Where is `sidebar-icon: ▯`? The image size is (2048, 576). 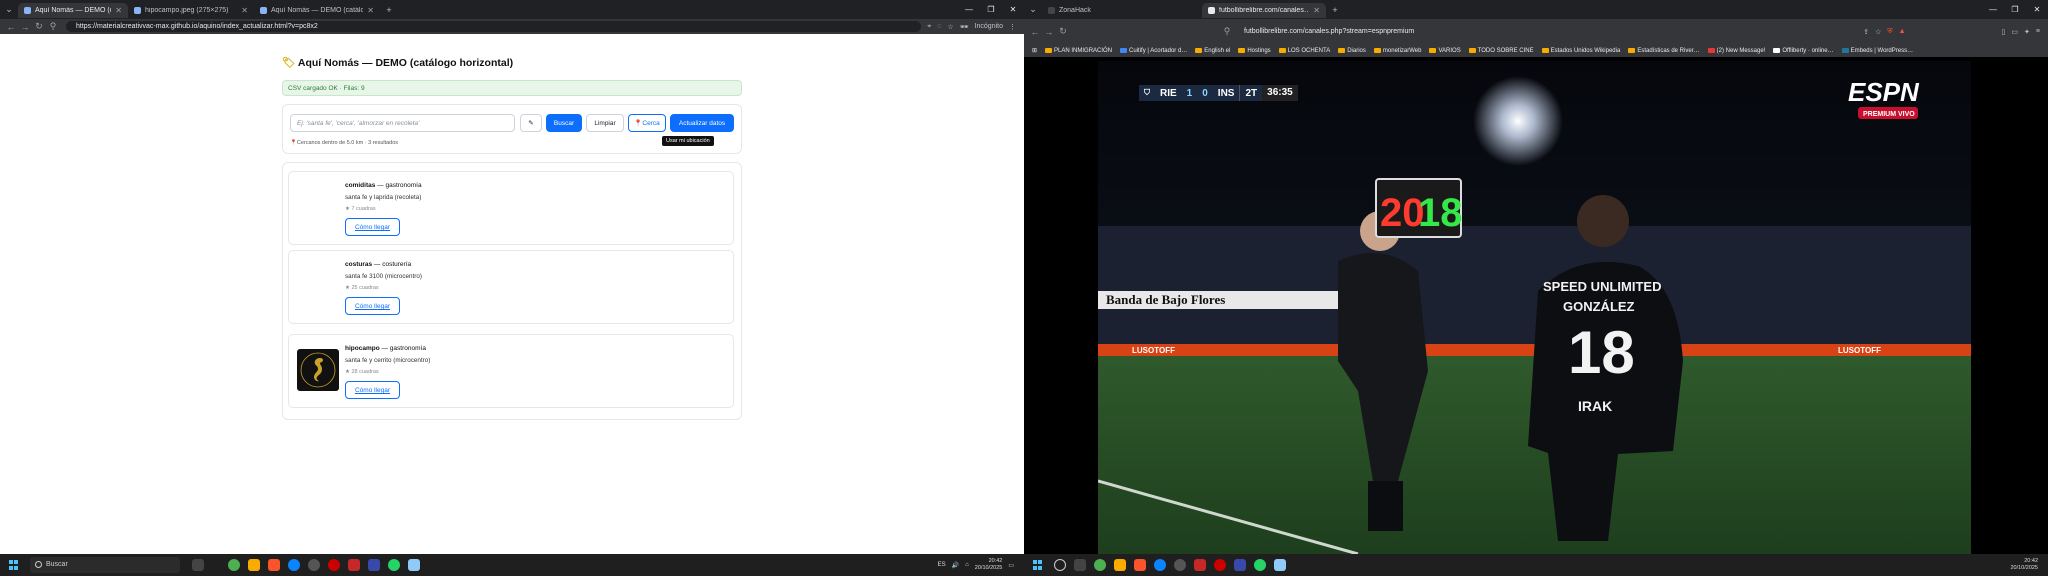
sidebar-icon: ▯ is located at coordinates (2004, 32).